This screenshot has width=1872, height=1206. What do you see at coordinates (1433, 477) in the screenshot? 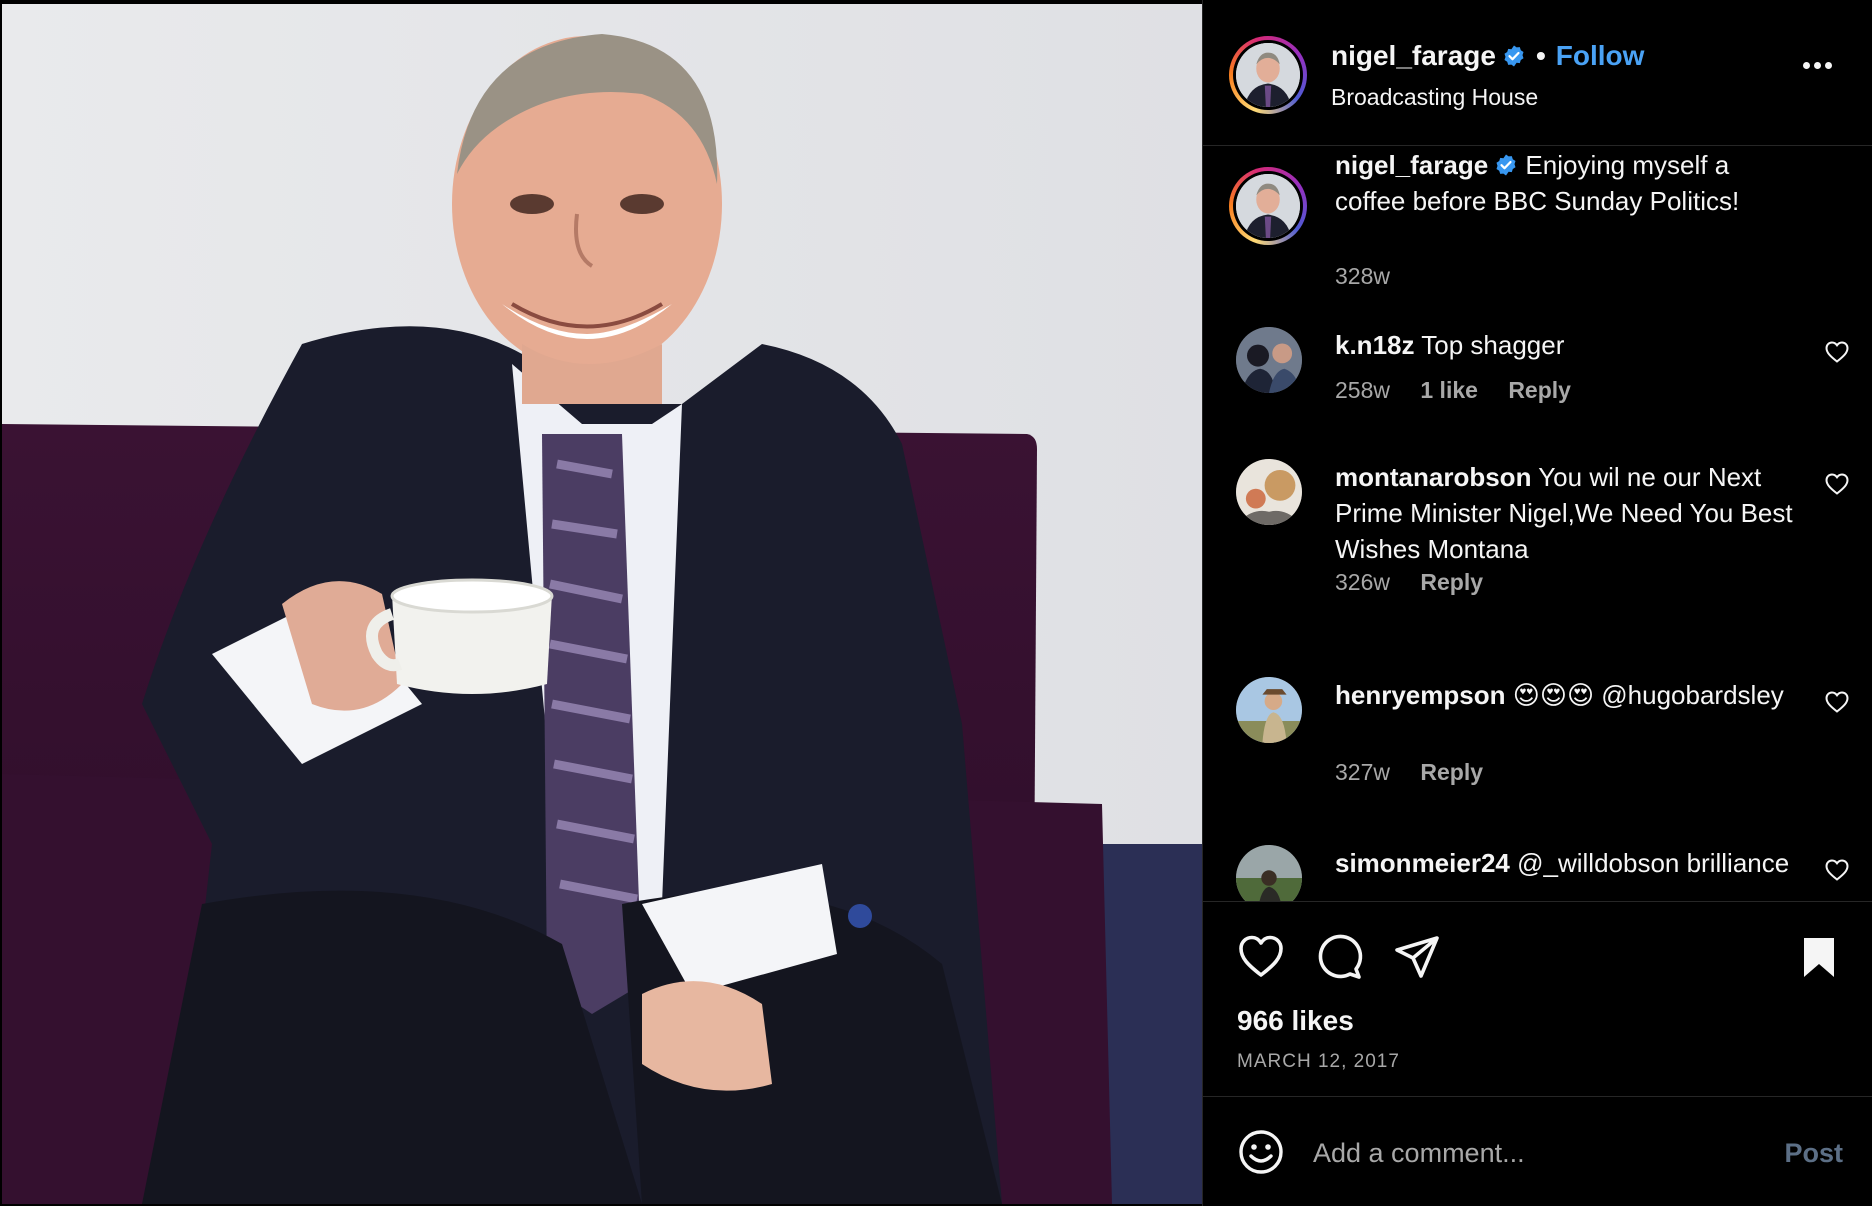
I see `comment-username: montanarobson` at bounding box center [1433, 477].